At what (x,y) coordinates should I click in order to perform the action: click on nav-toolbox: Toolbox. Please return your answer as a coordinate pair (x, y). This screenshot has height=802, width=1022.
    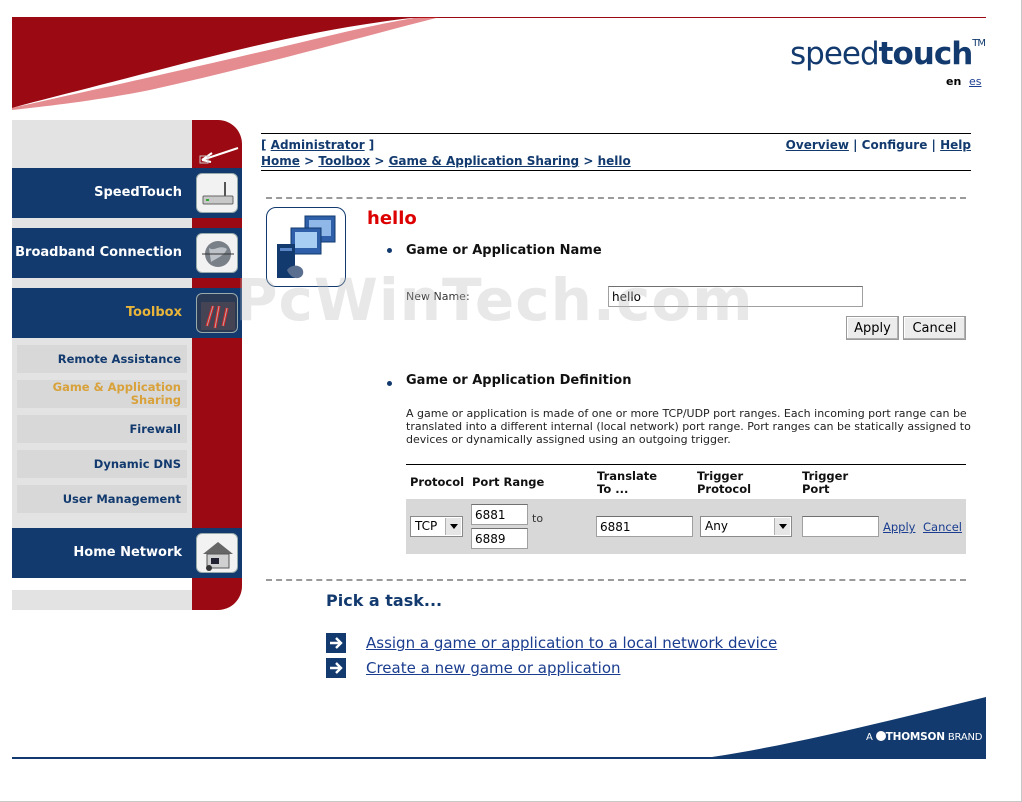
    Looking at the image, I should click on (127, 313).